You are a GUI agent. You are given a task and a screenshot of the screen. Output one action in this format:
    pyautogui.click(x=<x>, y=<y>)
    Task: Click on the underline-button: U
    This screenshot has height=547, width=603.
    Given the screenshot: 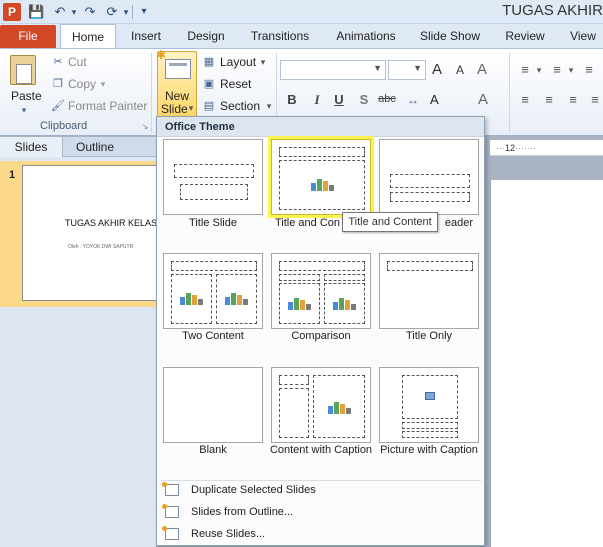 What is the action you would take?
    pyautogui.click(x=339, y=99)
    